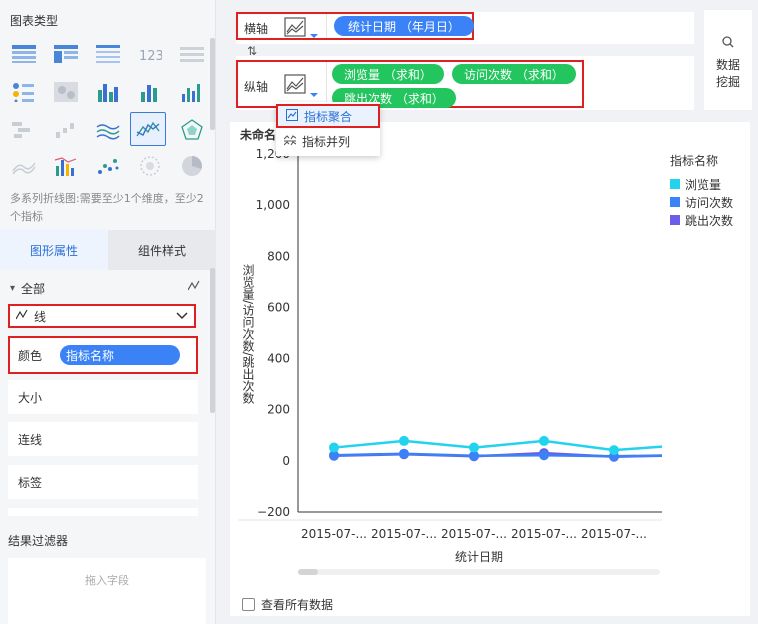 The image size is (758, 624). Describe the element at coordinates (252, 51) in the screenshot. I see `swap-axes-icon: ⇅` at that location.